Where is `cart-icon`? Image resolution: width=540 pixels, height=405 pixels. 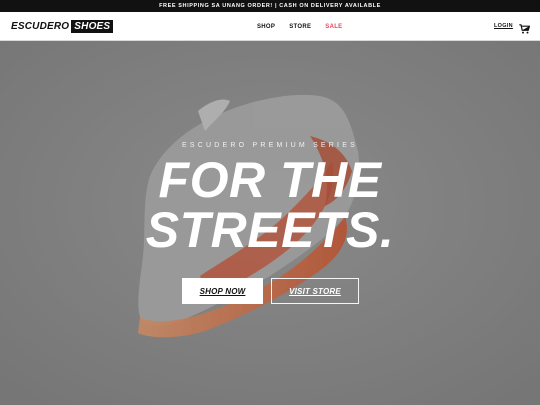
cart-icon is located at coordinates (524, 27).